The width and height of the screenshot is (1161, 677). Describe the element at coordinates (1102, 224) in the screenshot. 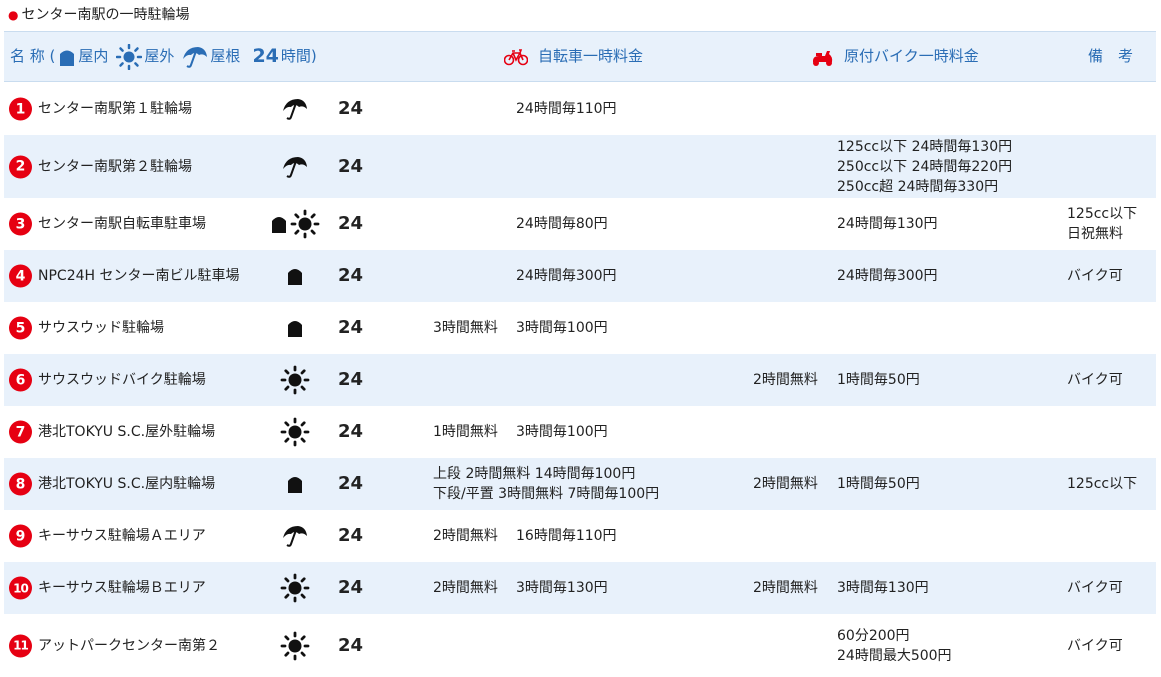

I see `notes: 125cc以下 日祝無料` at that location.